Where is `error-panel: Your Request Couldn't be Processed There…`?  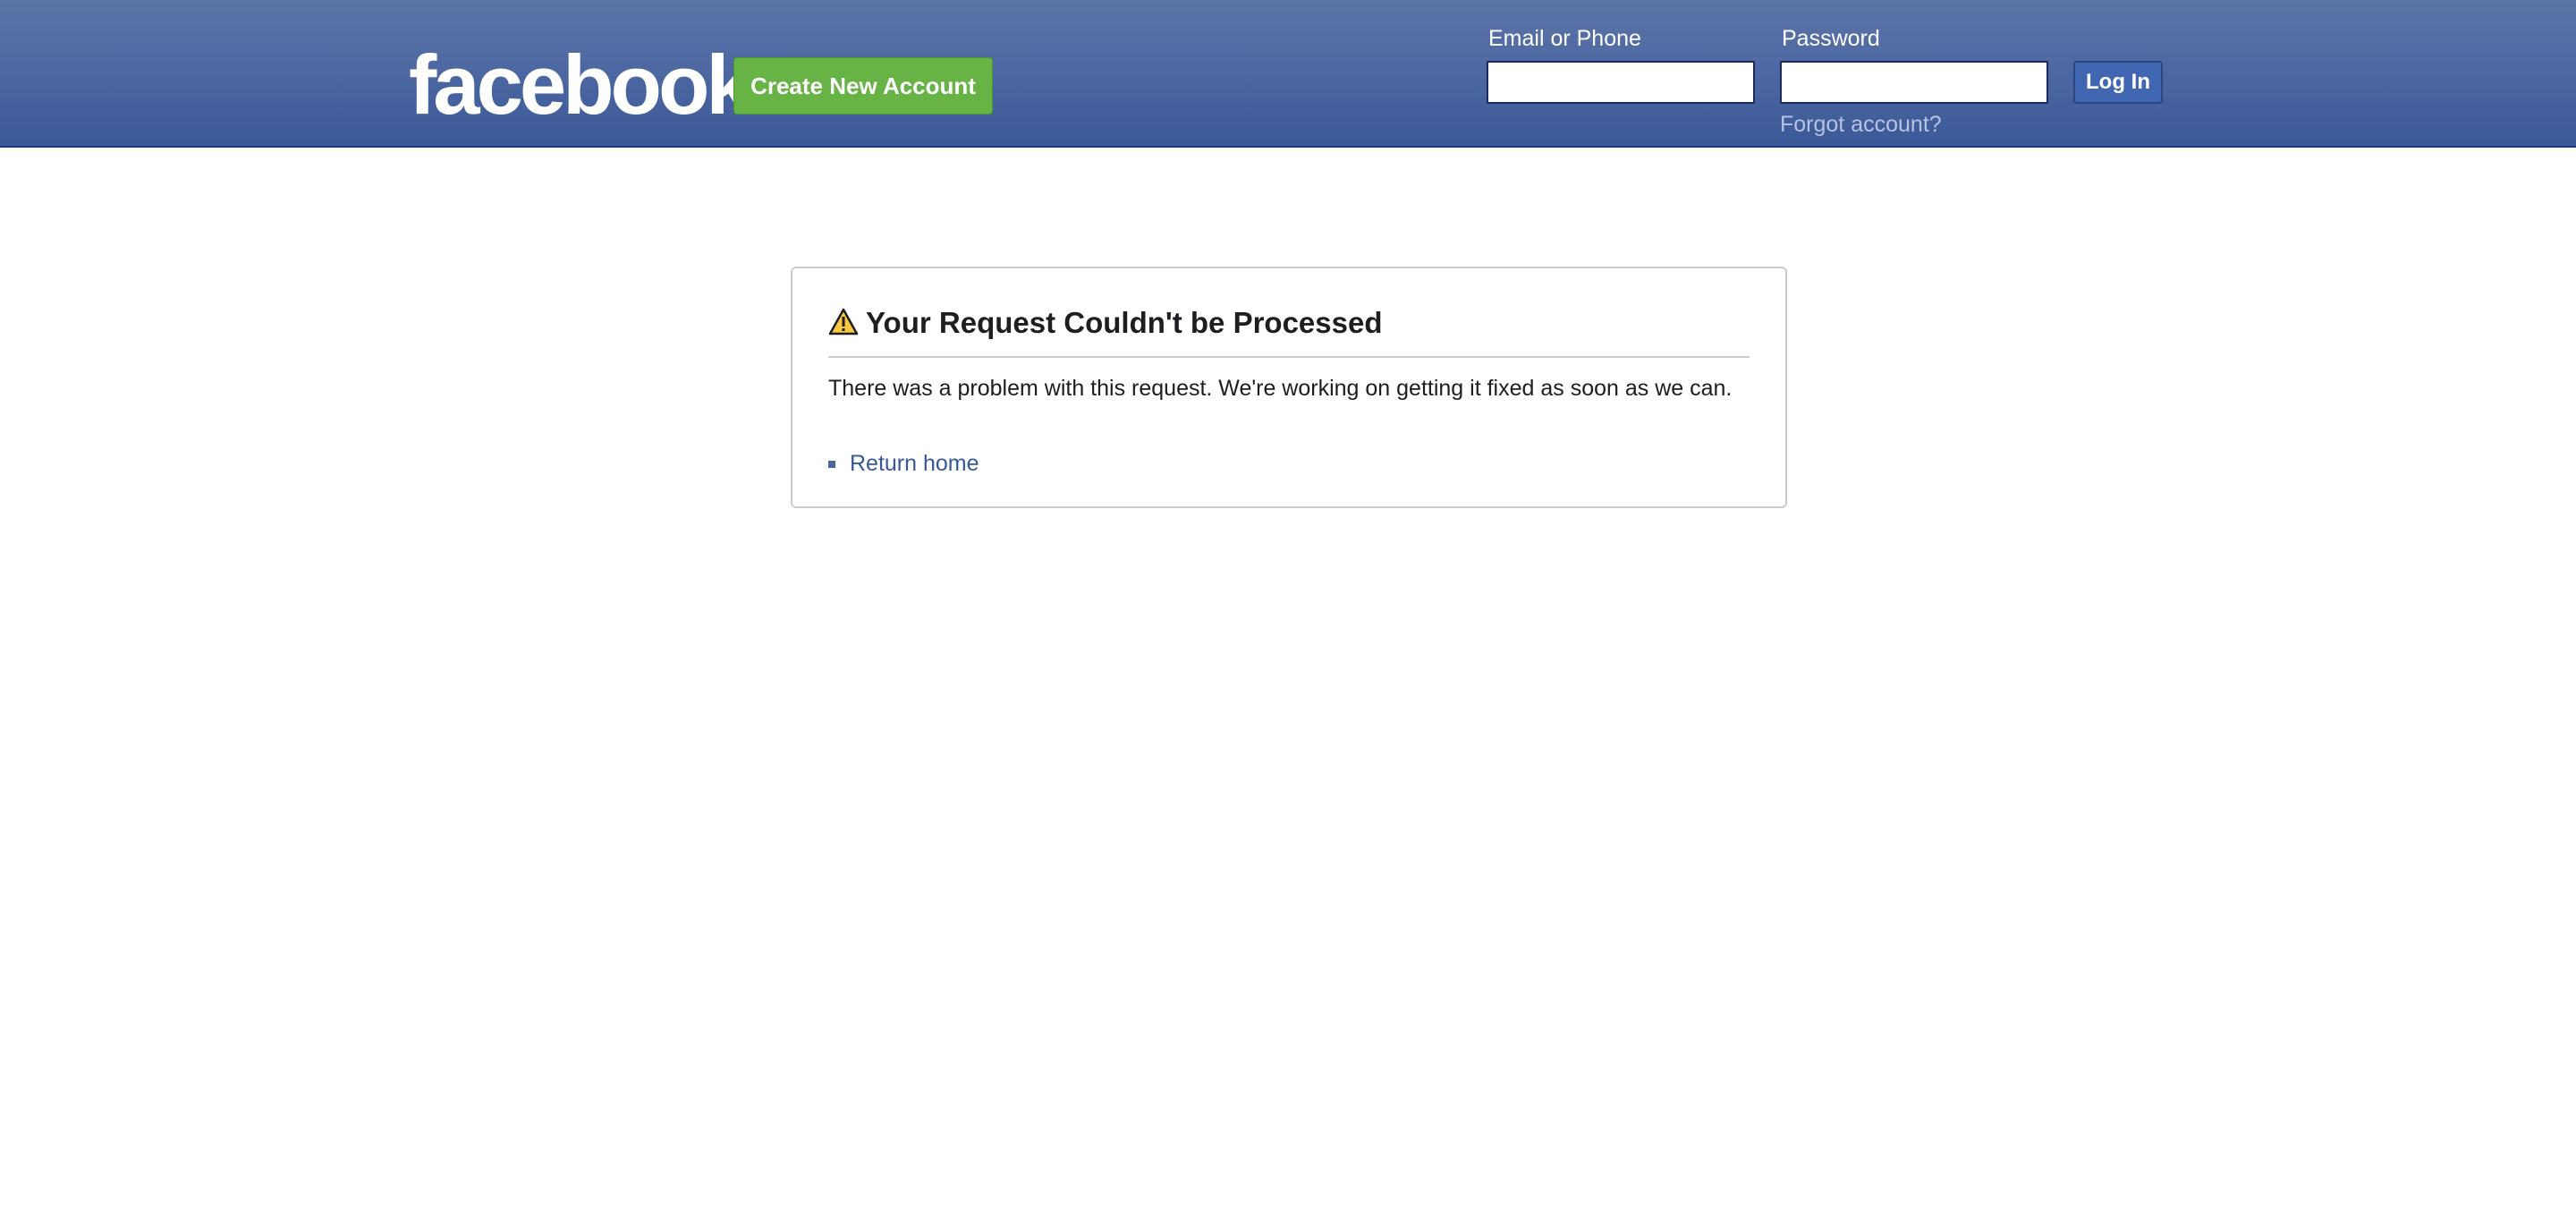
error-panel: Your Request Couldn't be Processed There… is located at coordinates (1289, 387).